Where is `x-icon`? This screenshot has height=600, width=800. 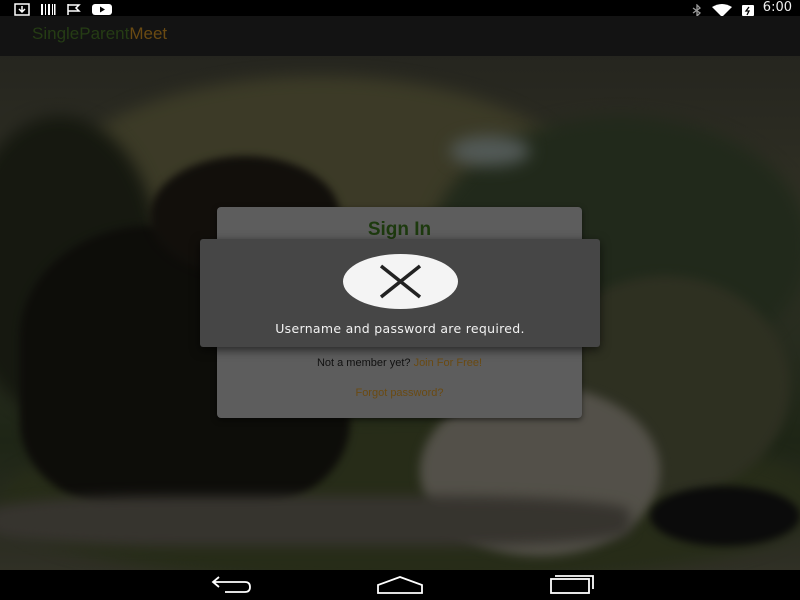
x-icon is located at coordinates (400, 281).